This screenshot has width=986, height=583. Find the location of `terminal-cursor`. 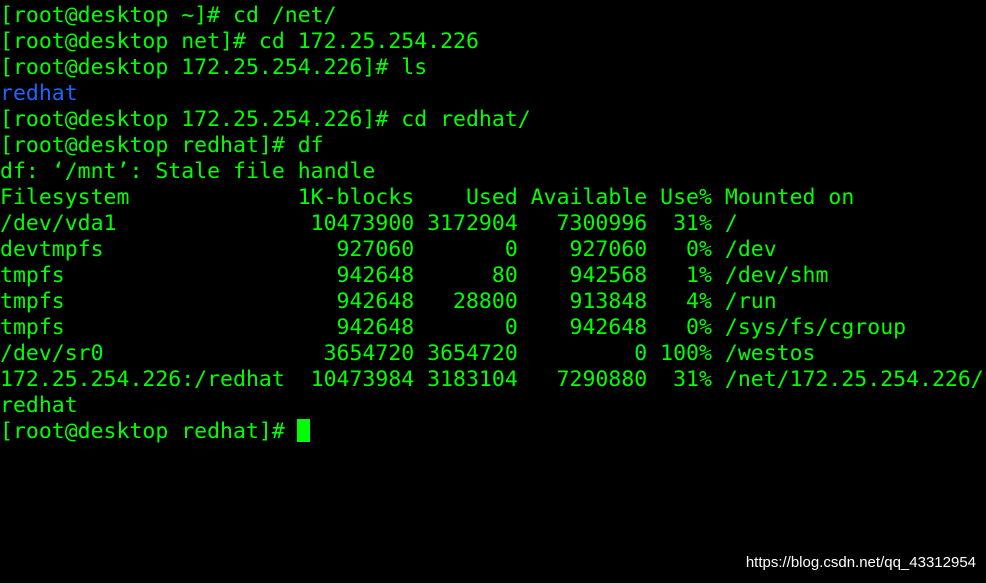

terminal-cursor is located at coordinates (303, 430).